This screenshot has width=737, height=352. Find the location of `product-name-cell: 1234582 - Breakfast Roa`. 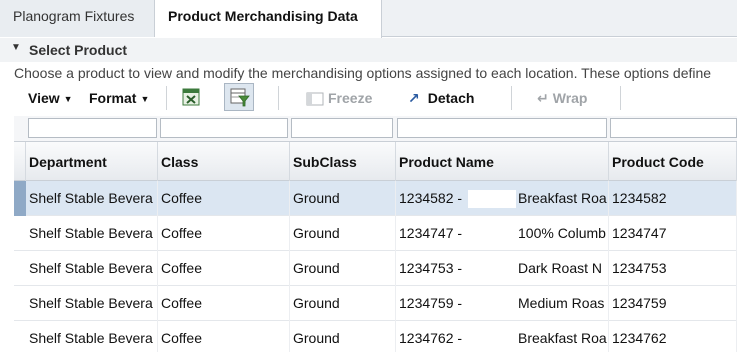

product-name-cell: 1234582 - Breakfast Roa is located at coordinates (502, 198).